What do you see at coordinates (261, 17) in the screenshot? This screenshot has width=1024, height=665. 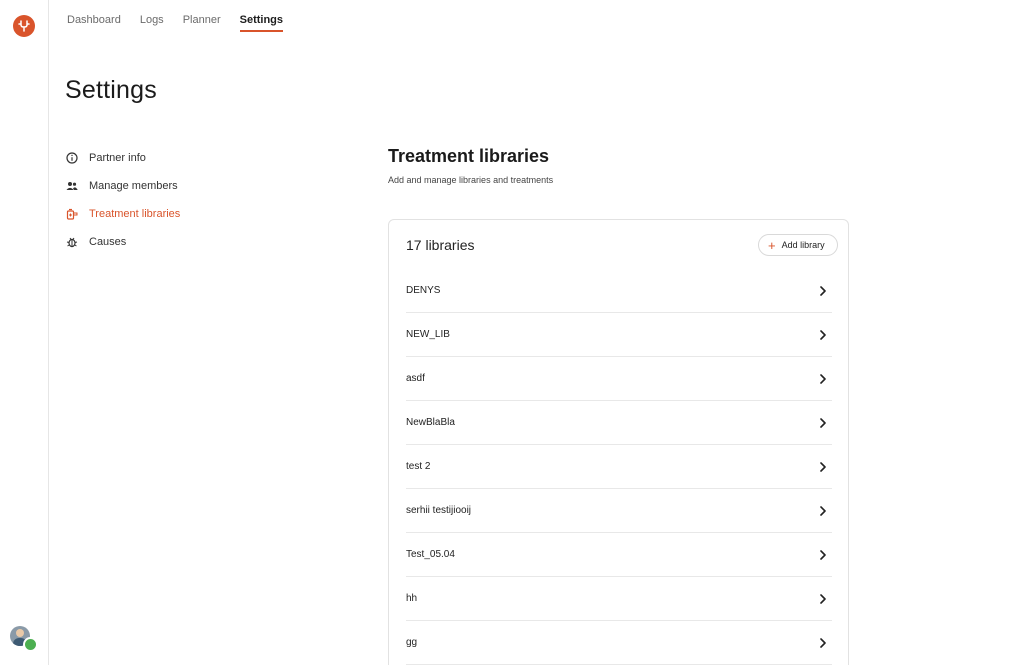 I see `tab-settings: Settings` at bounding box center [261, 17].